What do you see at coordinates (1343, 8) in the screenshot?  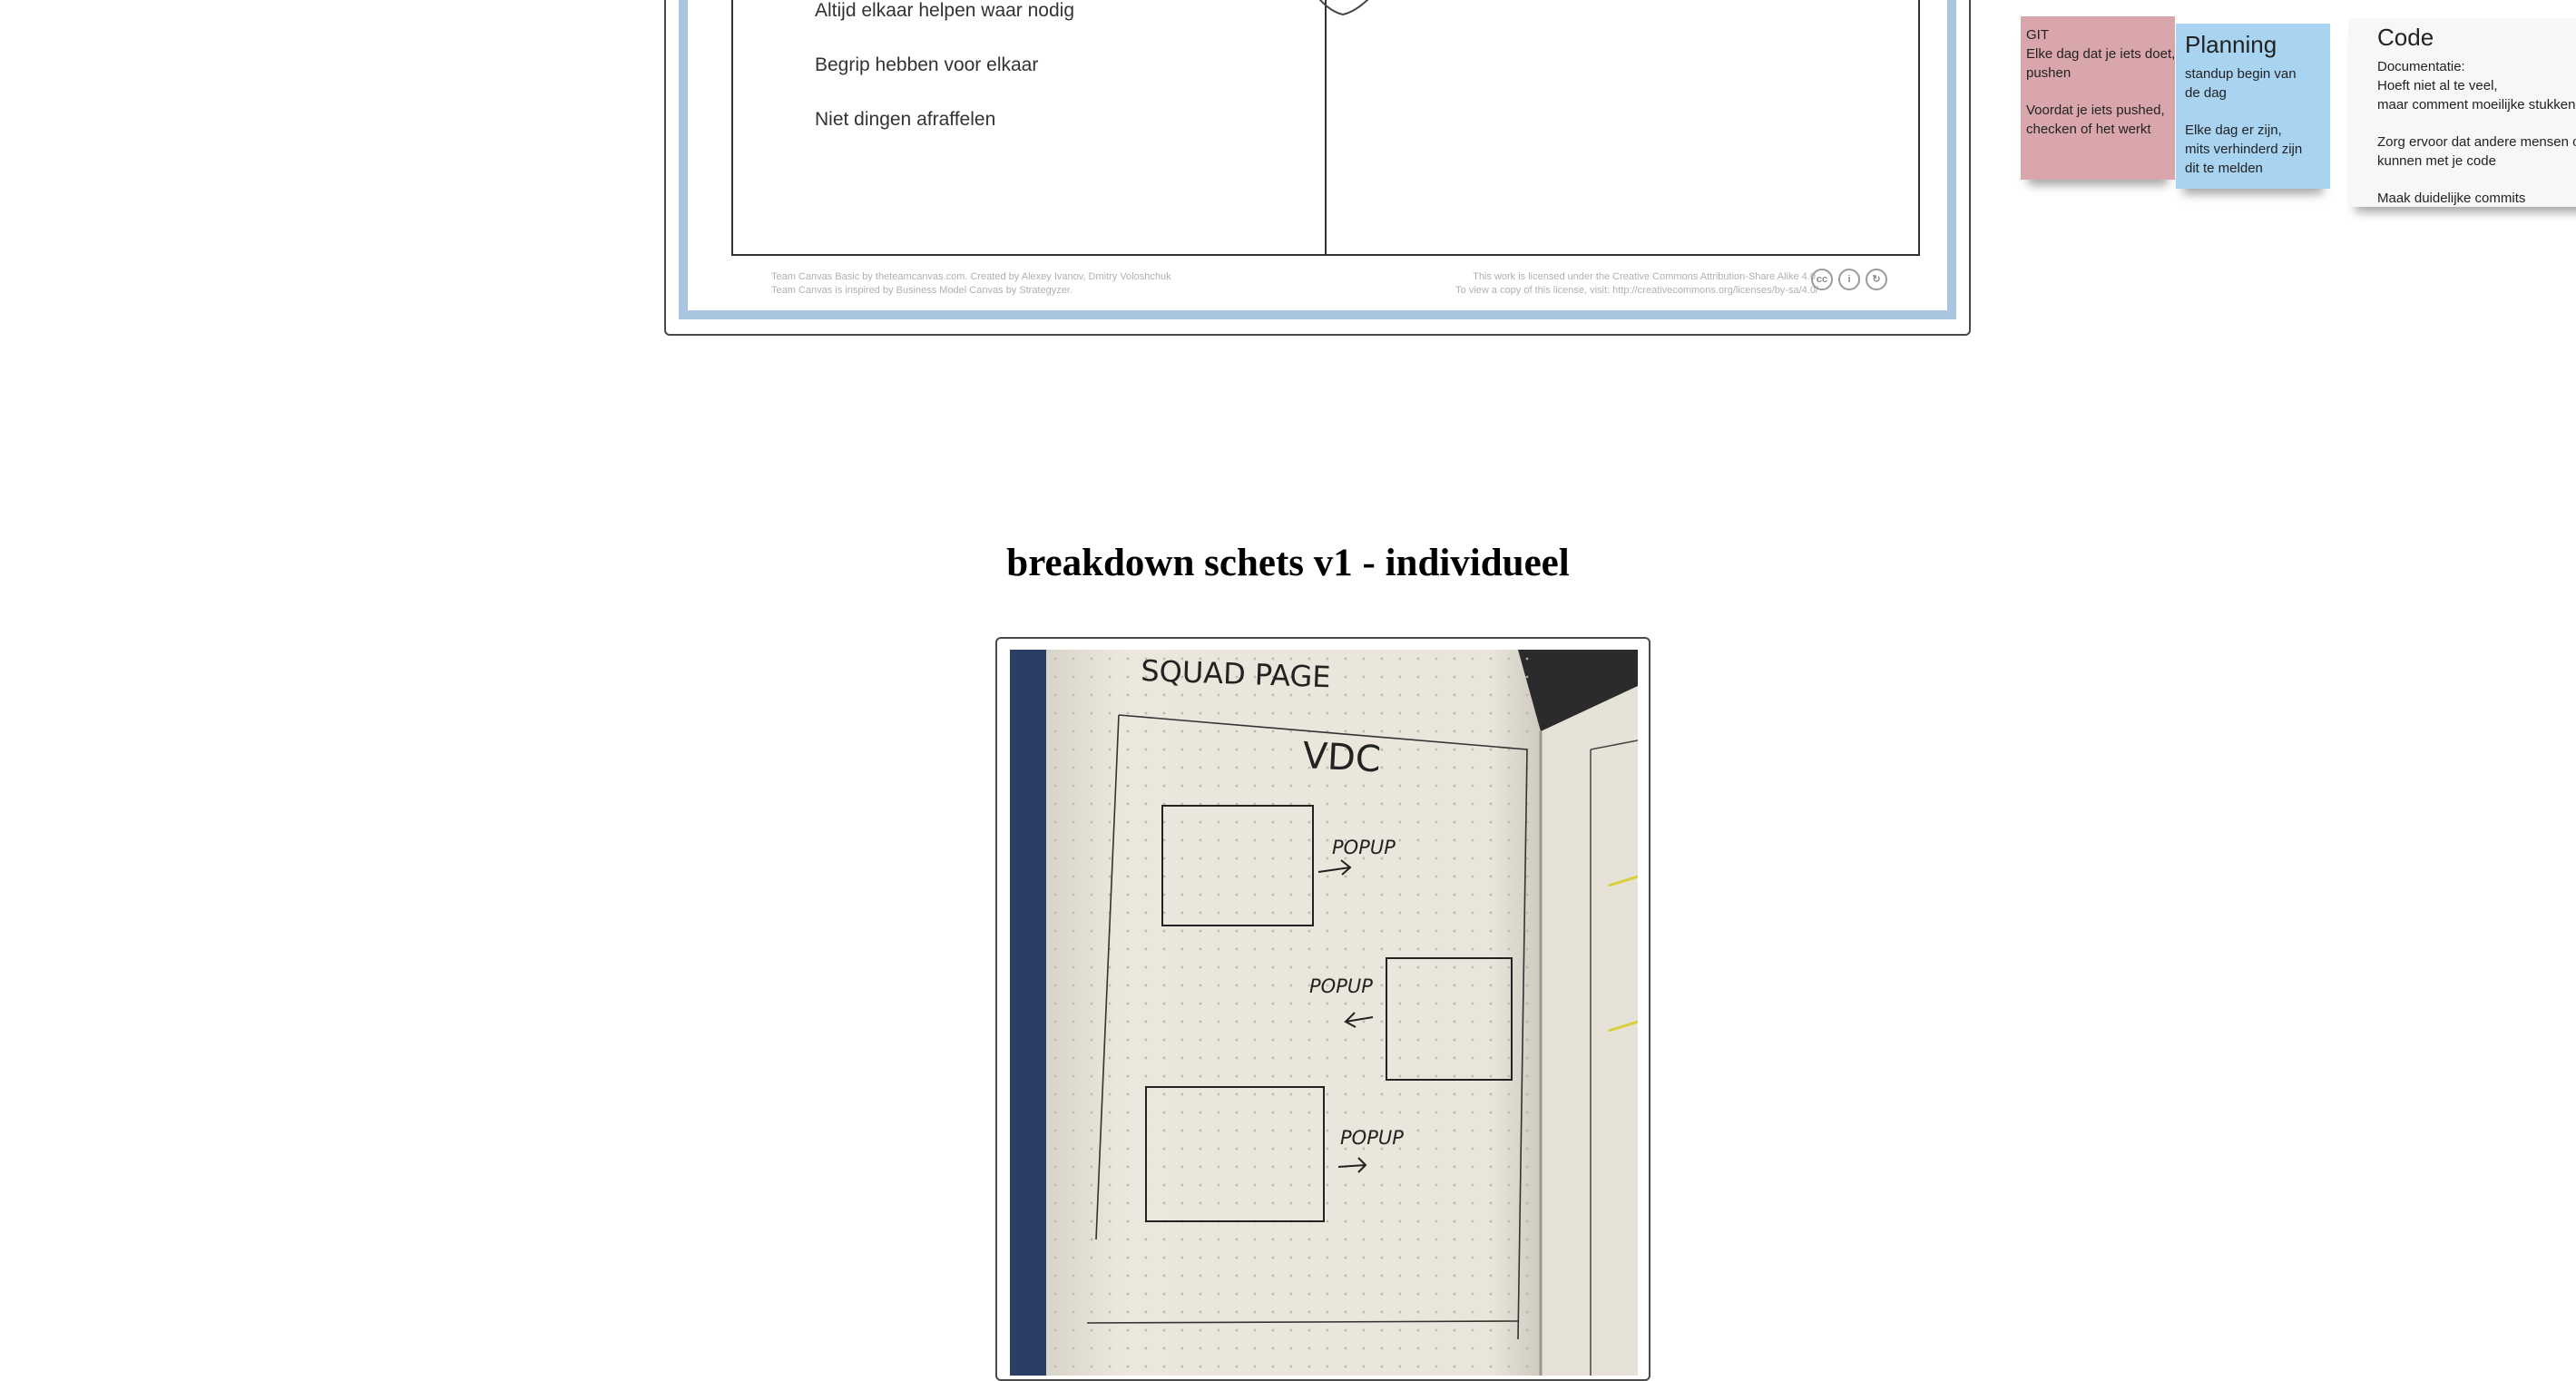 I see `canvas-curve-lines` at bounding box center [1343, 8].